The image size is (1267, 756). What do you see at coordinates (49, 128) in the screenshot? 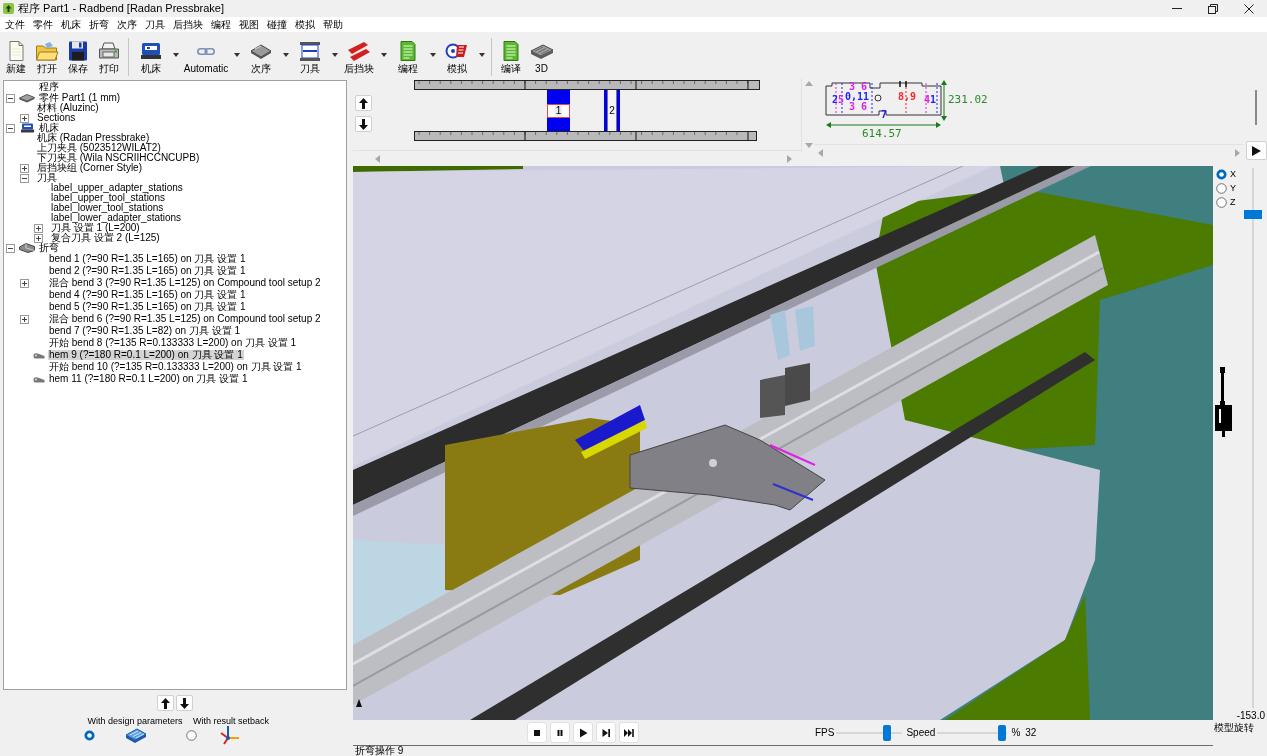
I see `tree-item: 机床` at bounding box center [49, 128].